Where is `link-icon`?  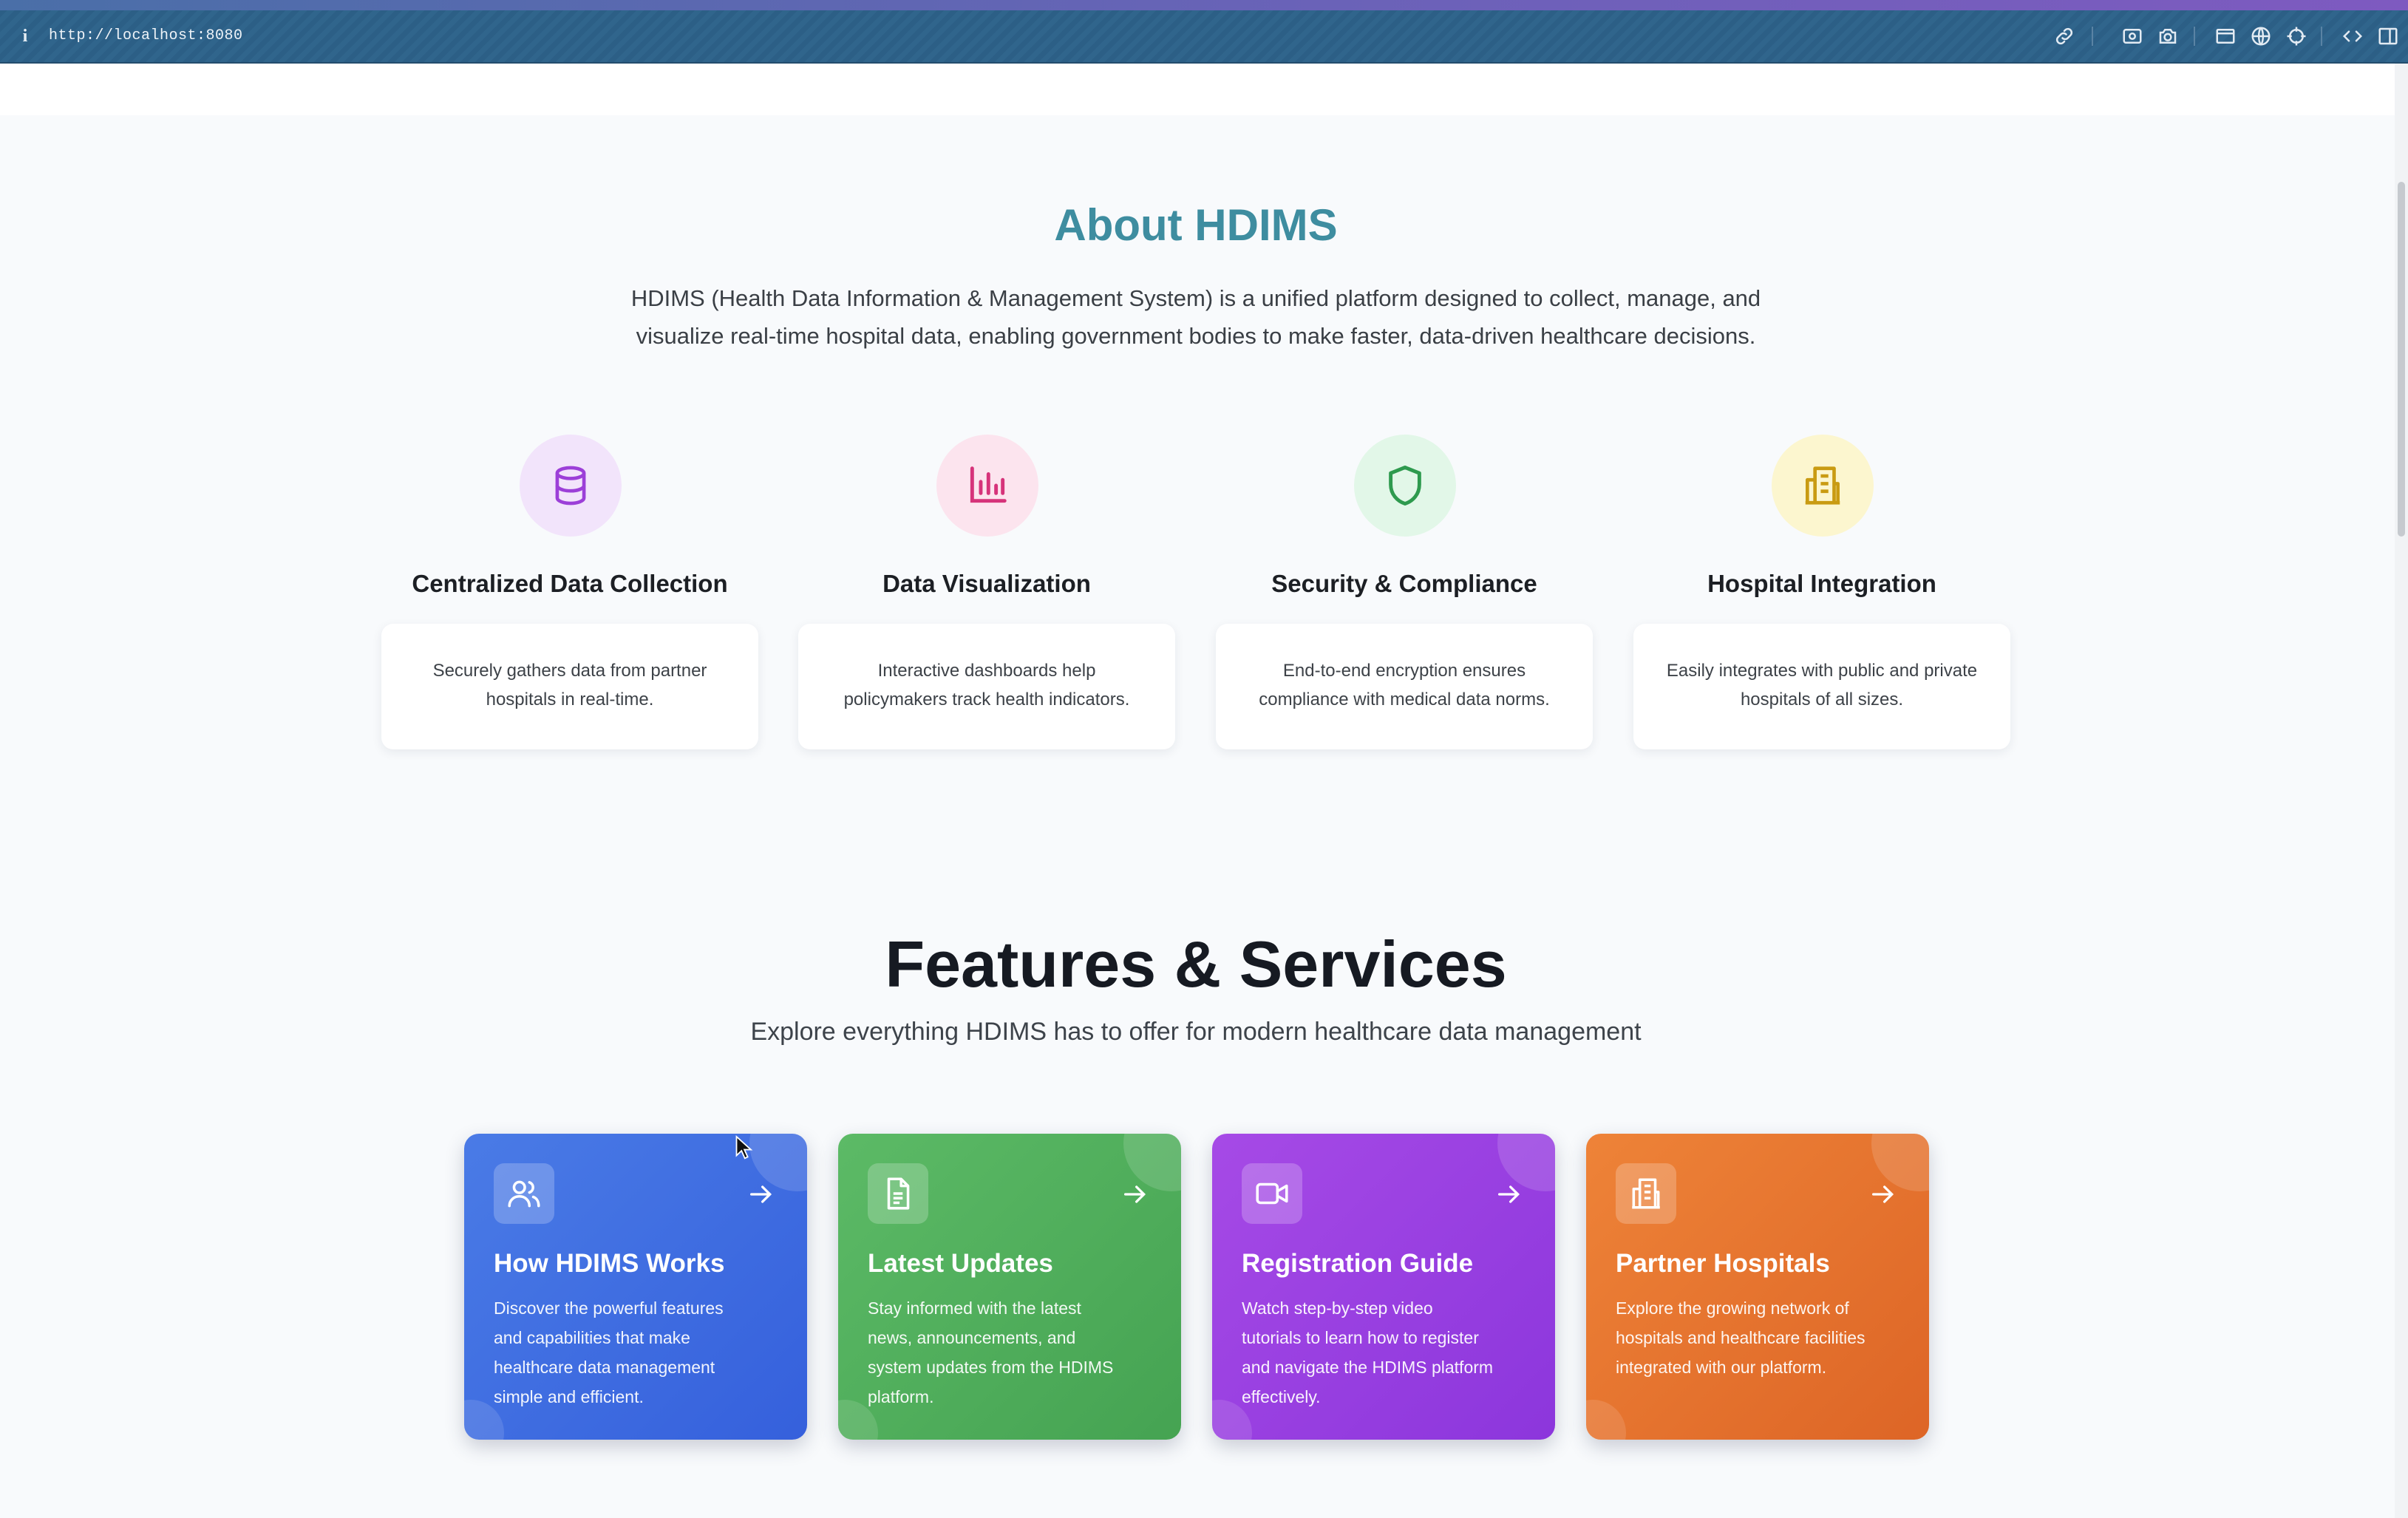
link-icon is located at coordinates (2064, 36).